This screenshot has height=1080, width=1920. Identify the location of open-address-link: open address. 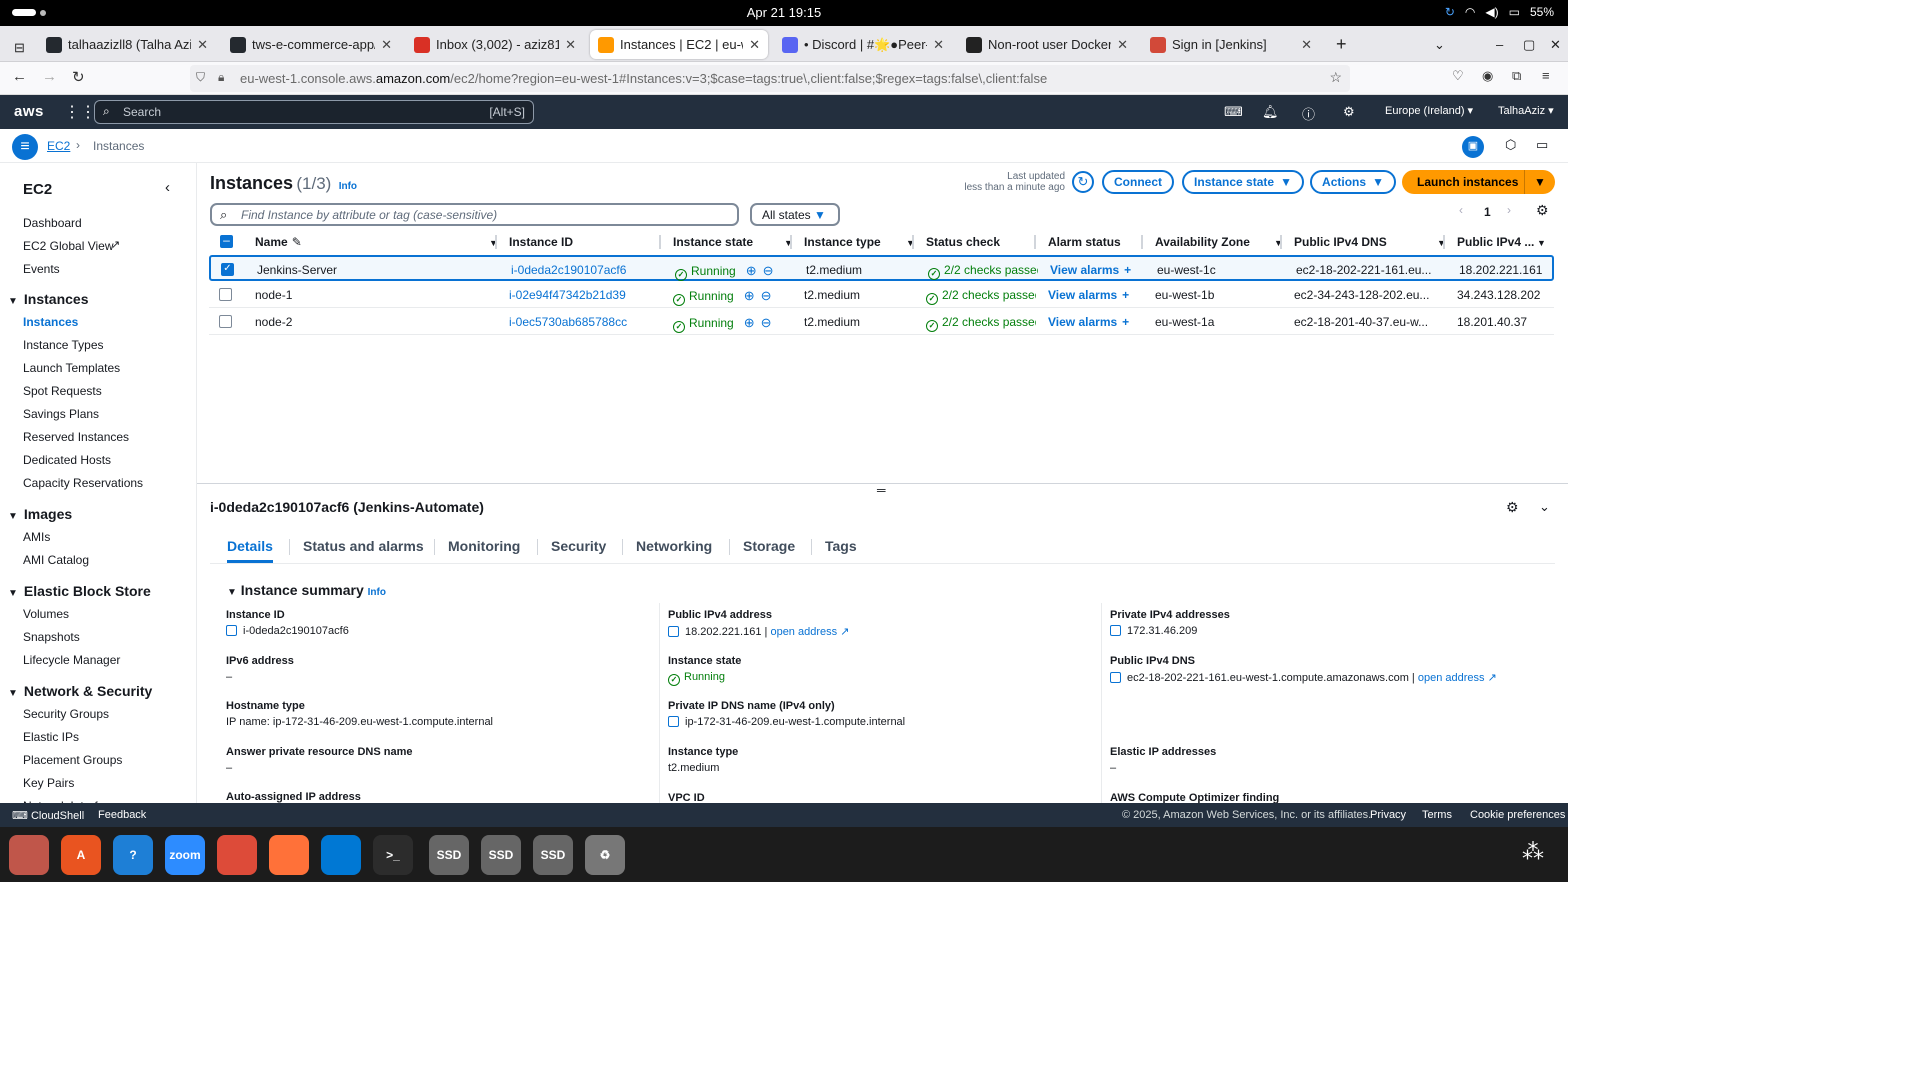
(803, 632).